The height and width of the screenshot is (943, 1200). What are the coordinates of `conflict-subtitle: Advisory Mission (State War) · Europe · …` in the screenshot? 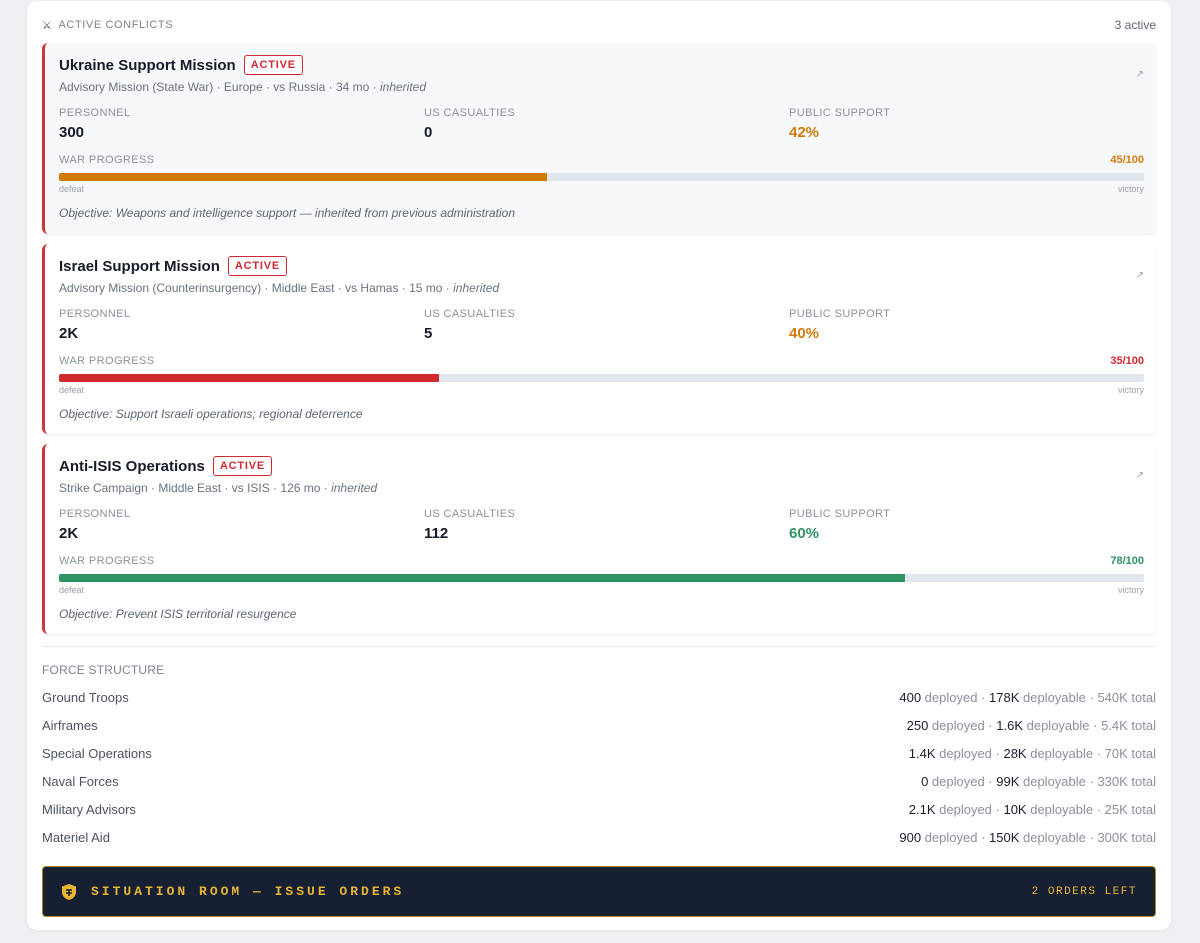 It's located at (243, 87).